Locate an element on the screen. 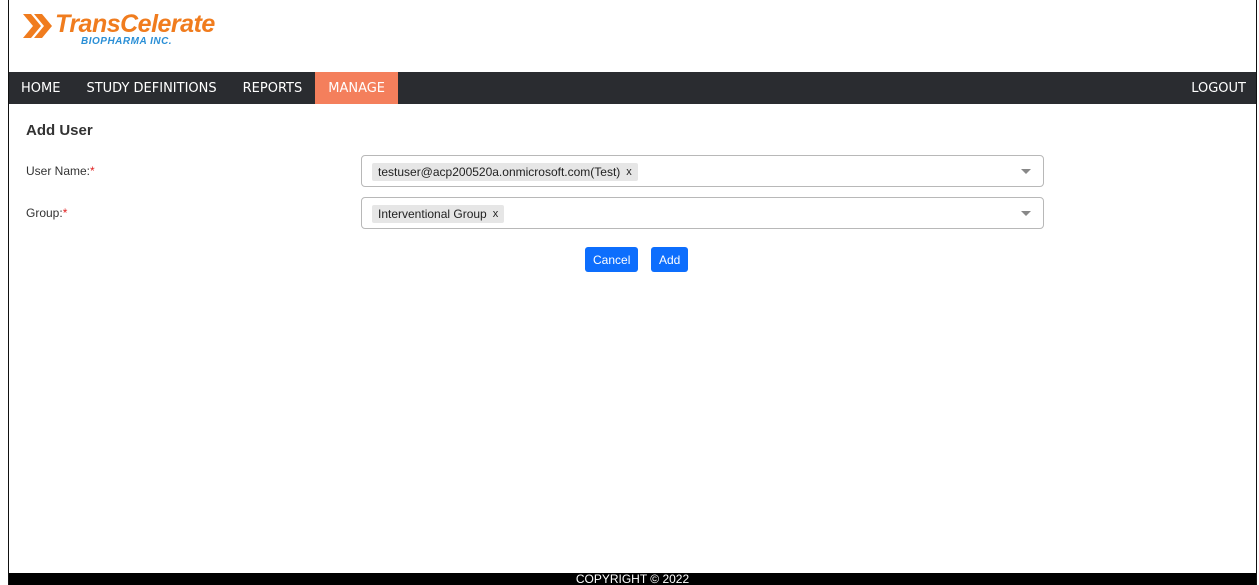 This screenshot has width=1259, height=585. remove-group-button: x is located at coordinates (496, 214).